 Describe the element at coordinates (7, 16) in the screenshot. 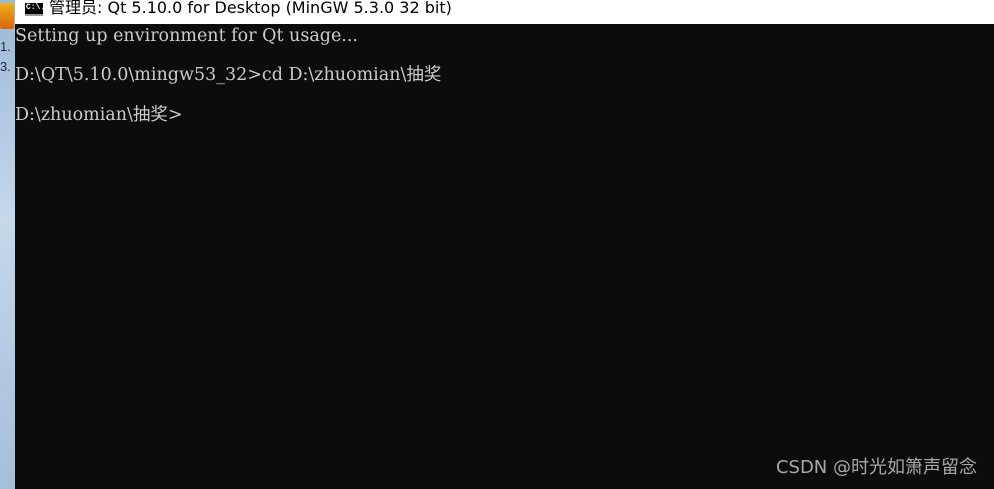

I see `desktop-app-icon` at that location.